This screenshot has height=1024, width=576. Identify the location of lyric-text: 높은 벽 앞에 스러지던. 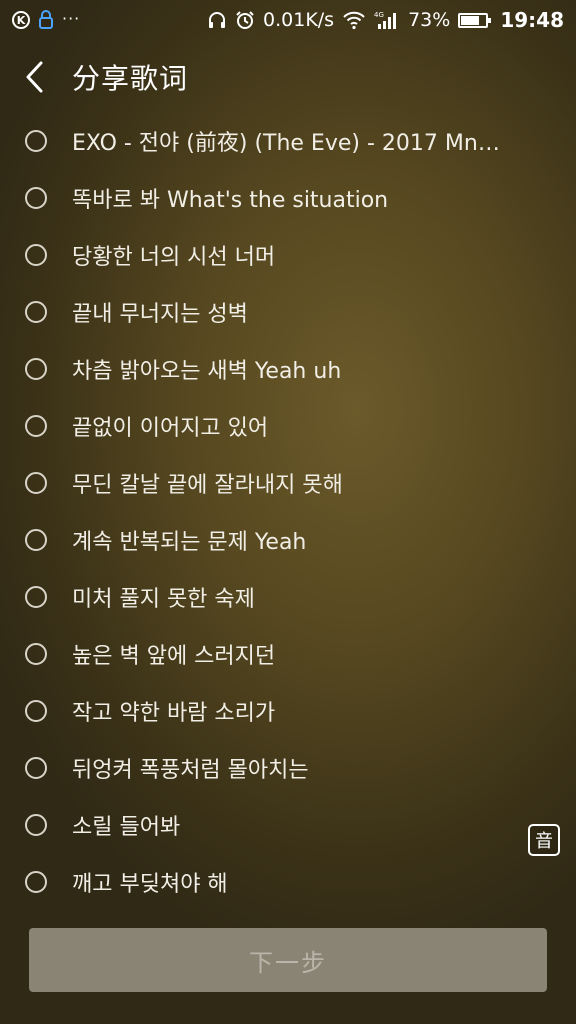
(174, 656).